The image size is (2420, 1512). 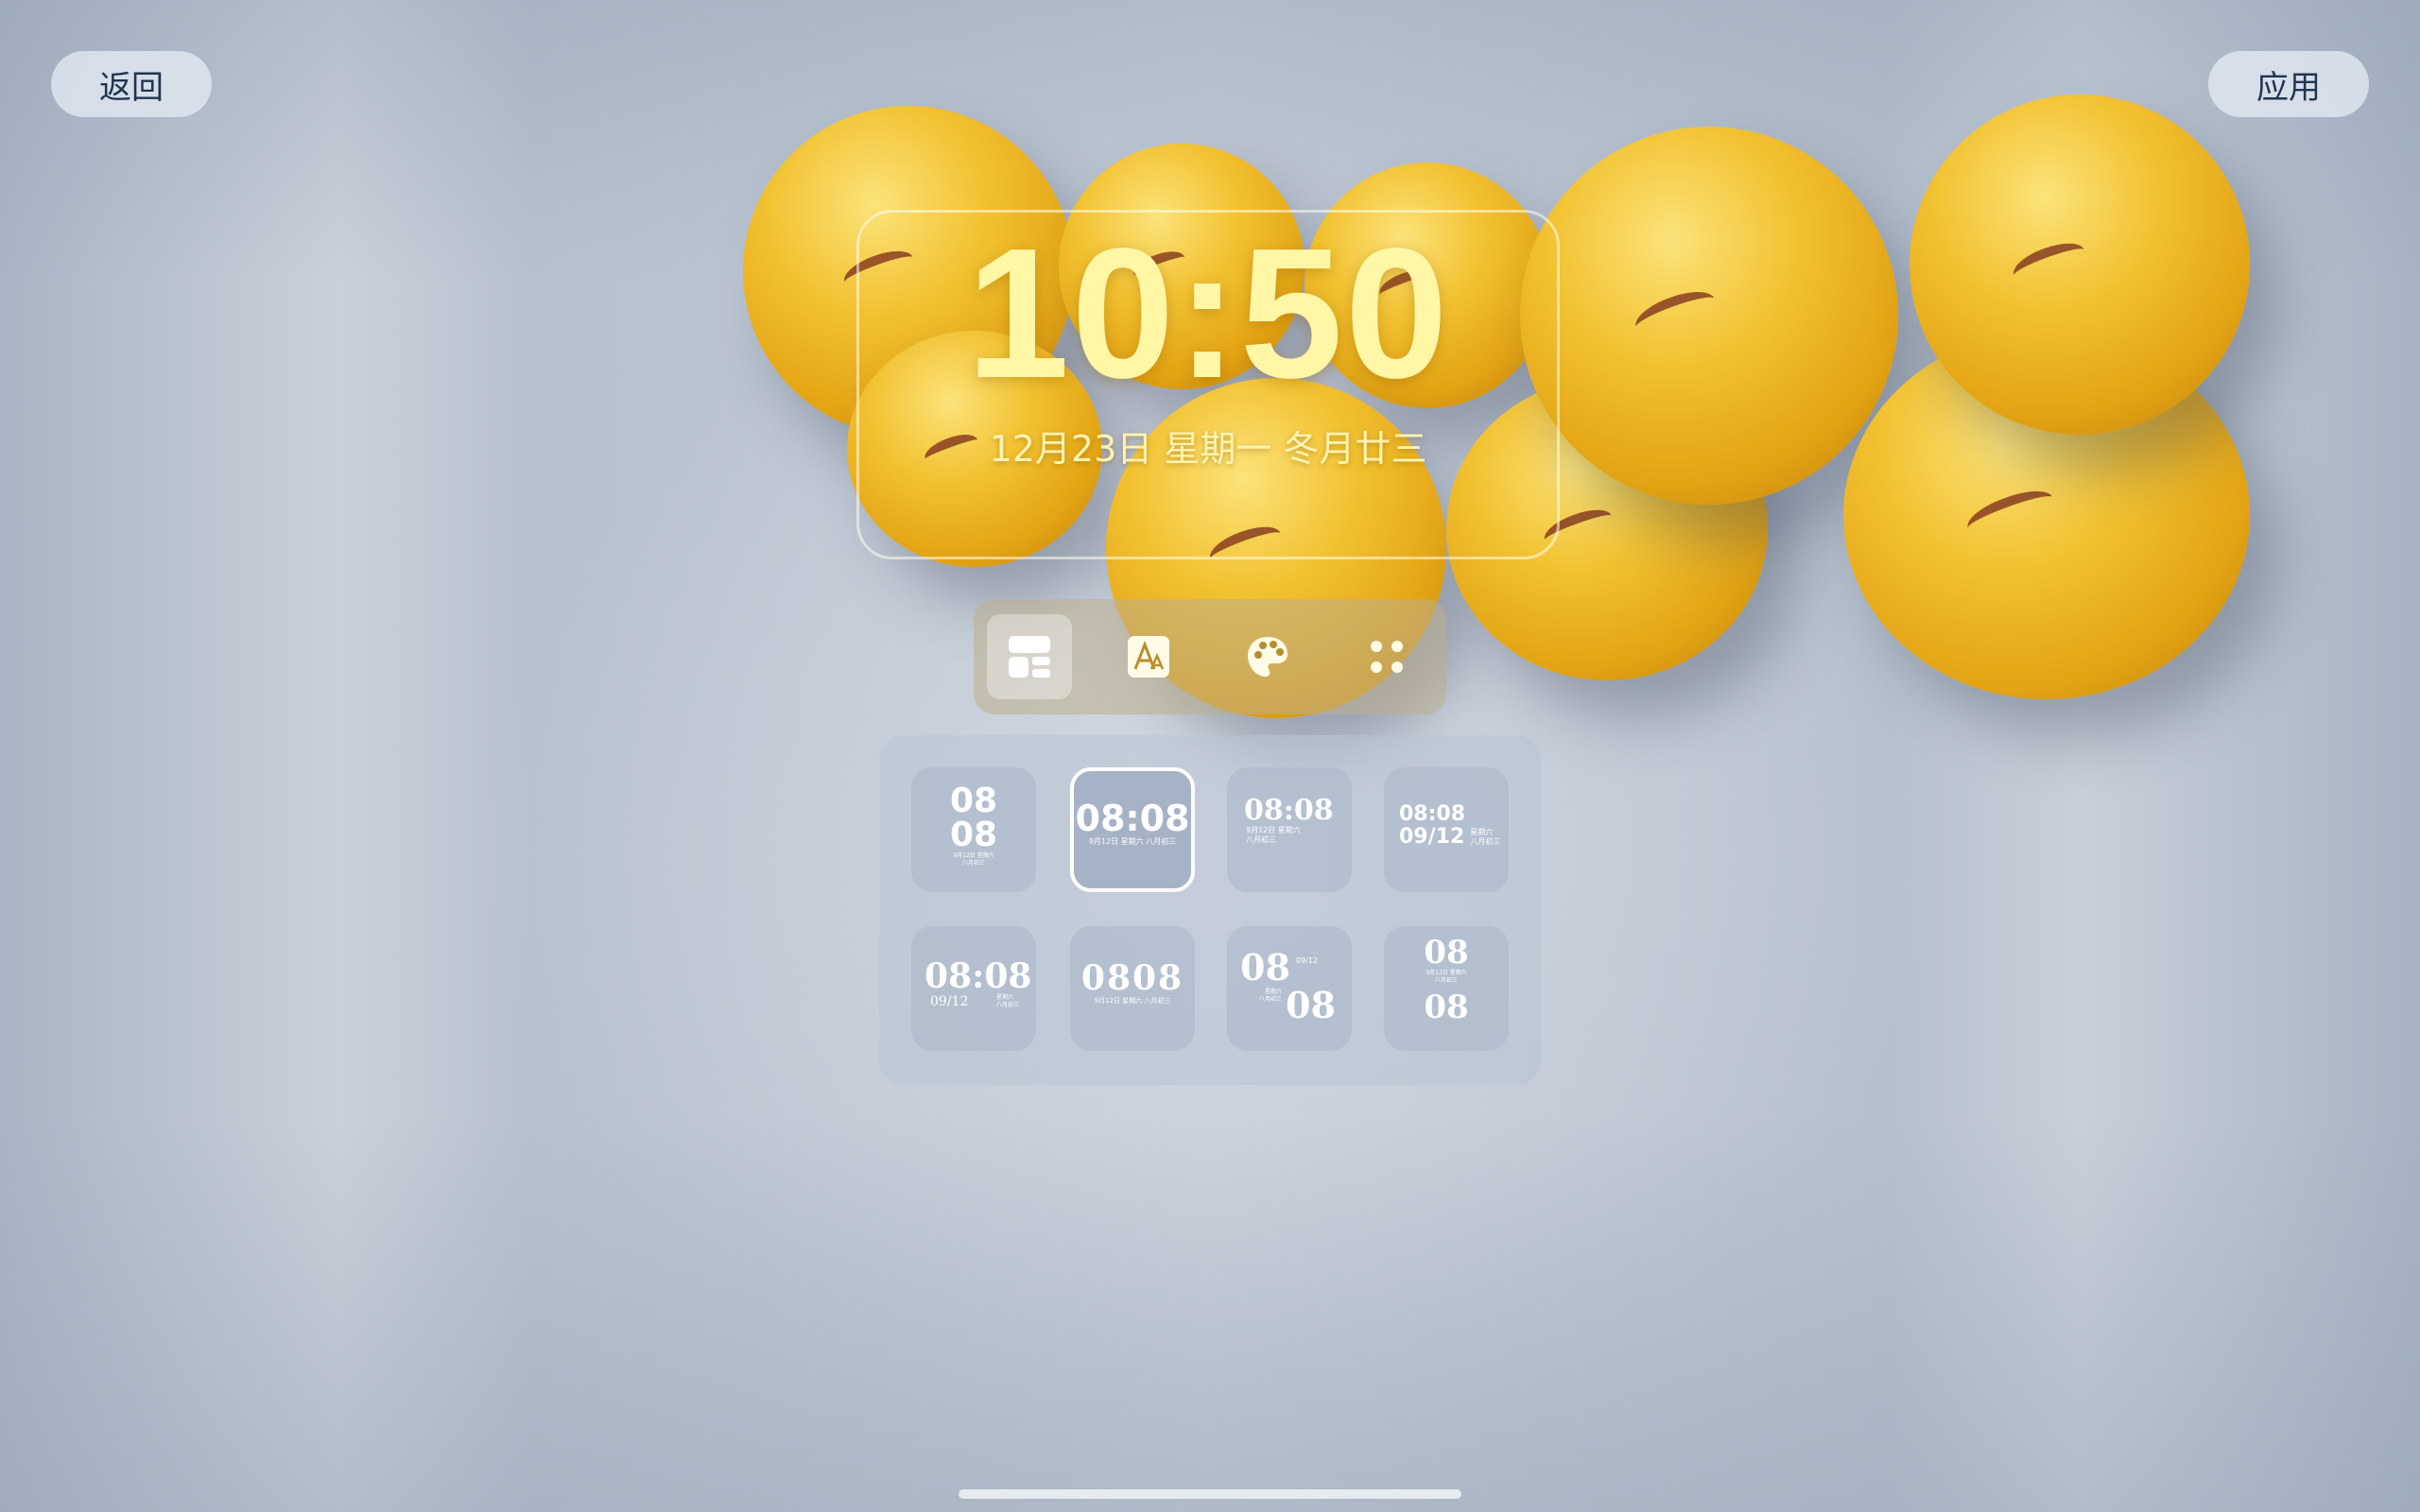 I want to click on apply-button: 应用, so click(x=2288, y=84).